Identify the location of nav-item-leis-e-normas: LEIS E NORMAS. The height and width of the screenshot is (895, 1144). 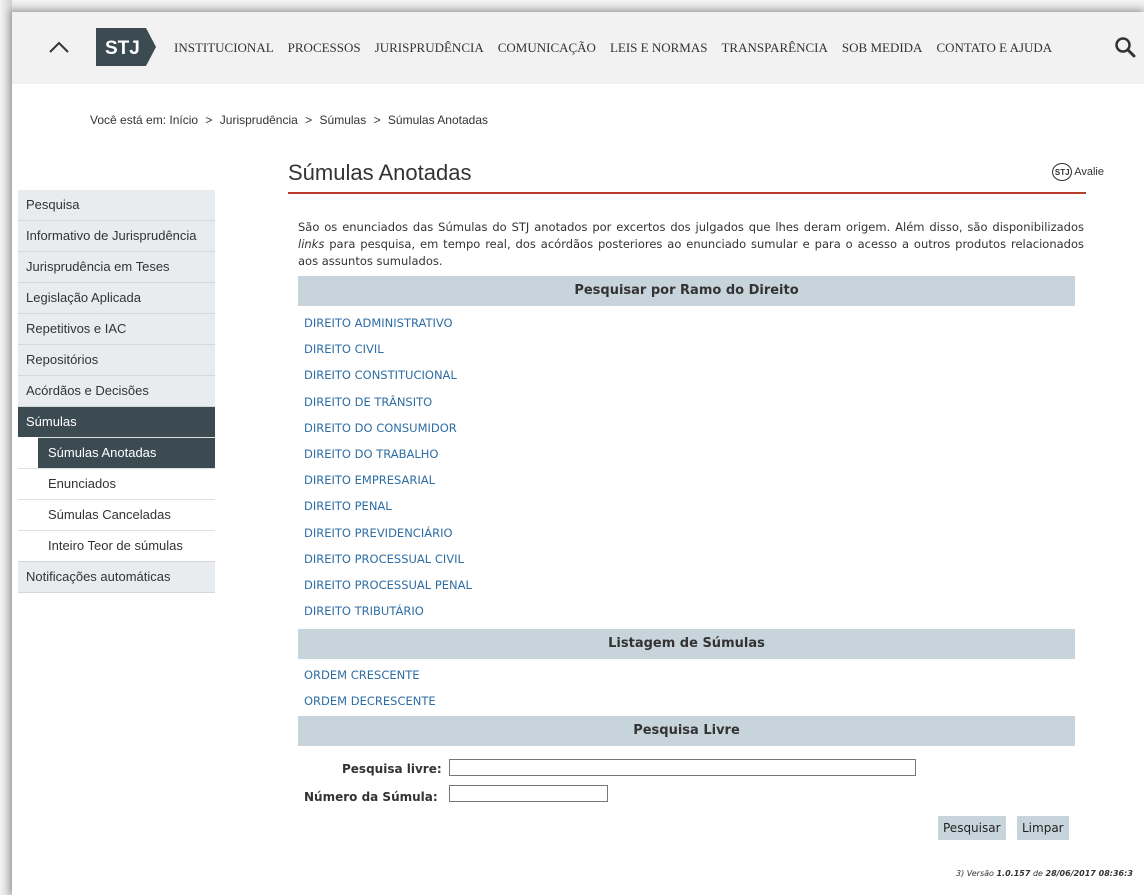
(659, 48).